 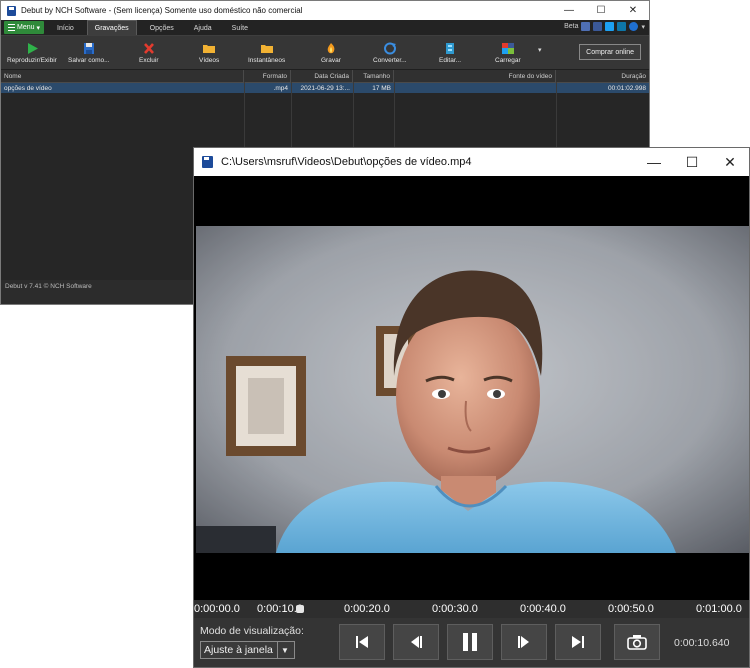 I want to click on col-duration-header: Duração, so click(x=602, y=76).